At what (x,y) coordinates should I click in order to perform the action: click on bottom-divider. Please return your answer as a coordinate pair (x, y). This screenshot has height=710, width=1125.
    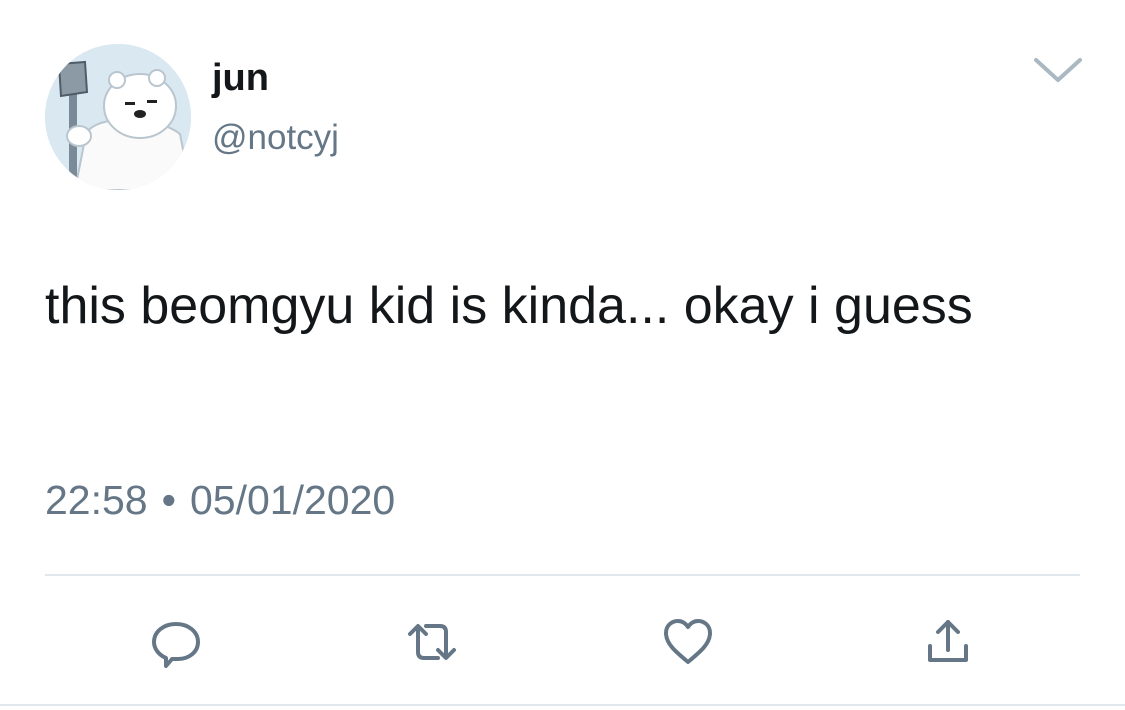
    Looking at the image, I should click on (562, 705).